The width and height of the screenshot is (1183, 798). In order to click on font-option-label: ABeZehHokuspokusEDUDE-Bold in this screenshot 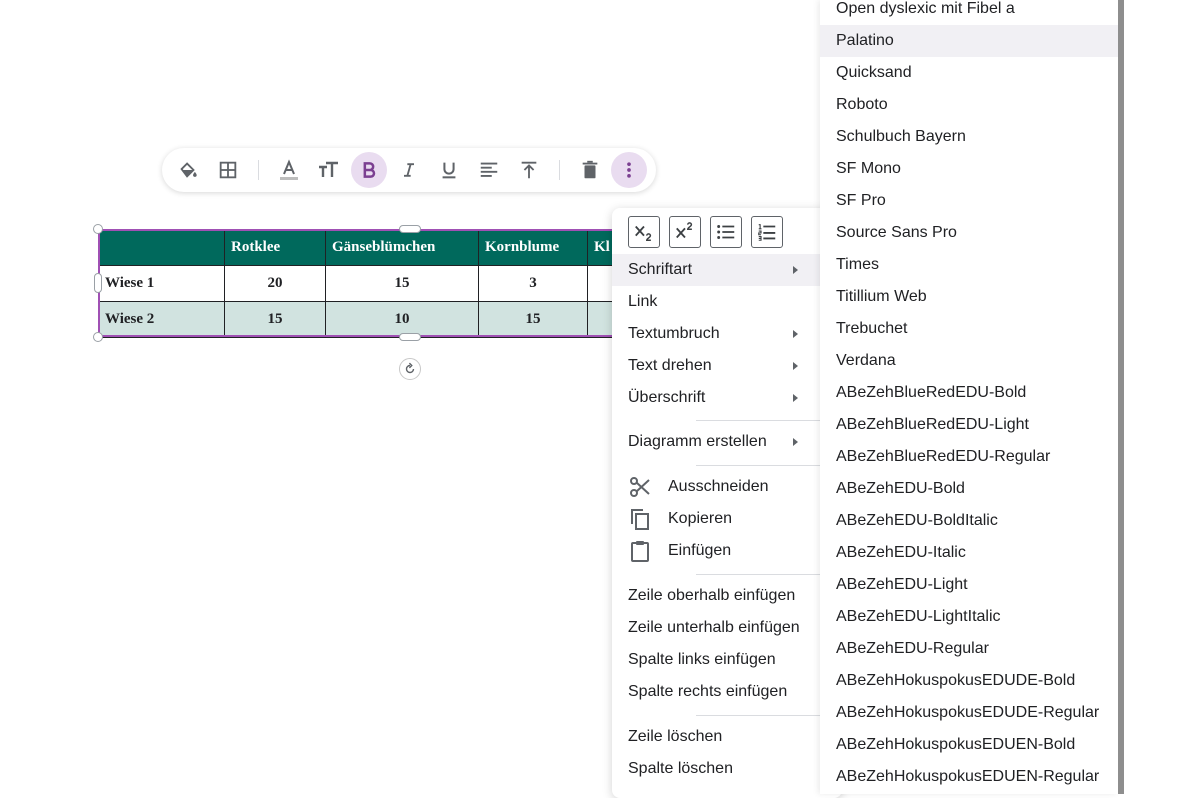, I will do `click(956, 680)`.